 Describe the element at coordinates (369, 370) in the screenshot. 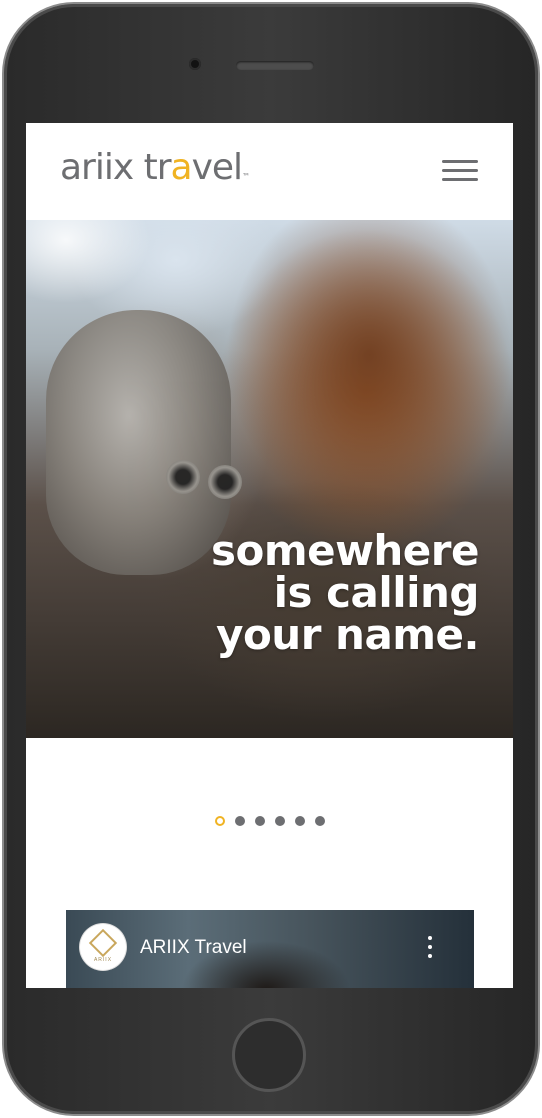

I see `windblown-hair-image` at that location.